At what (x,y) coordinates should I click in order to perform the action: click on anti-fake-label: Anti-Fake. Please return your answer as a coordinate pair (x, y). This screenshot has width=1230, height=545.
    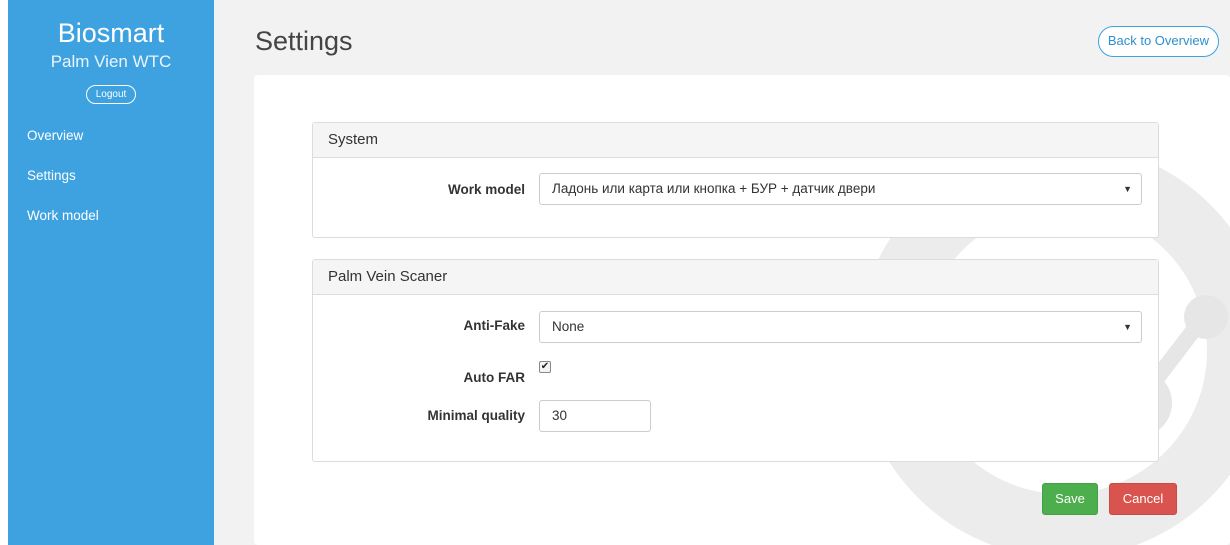
    Looking at the image, I should click on (494, 325).